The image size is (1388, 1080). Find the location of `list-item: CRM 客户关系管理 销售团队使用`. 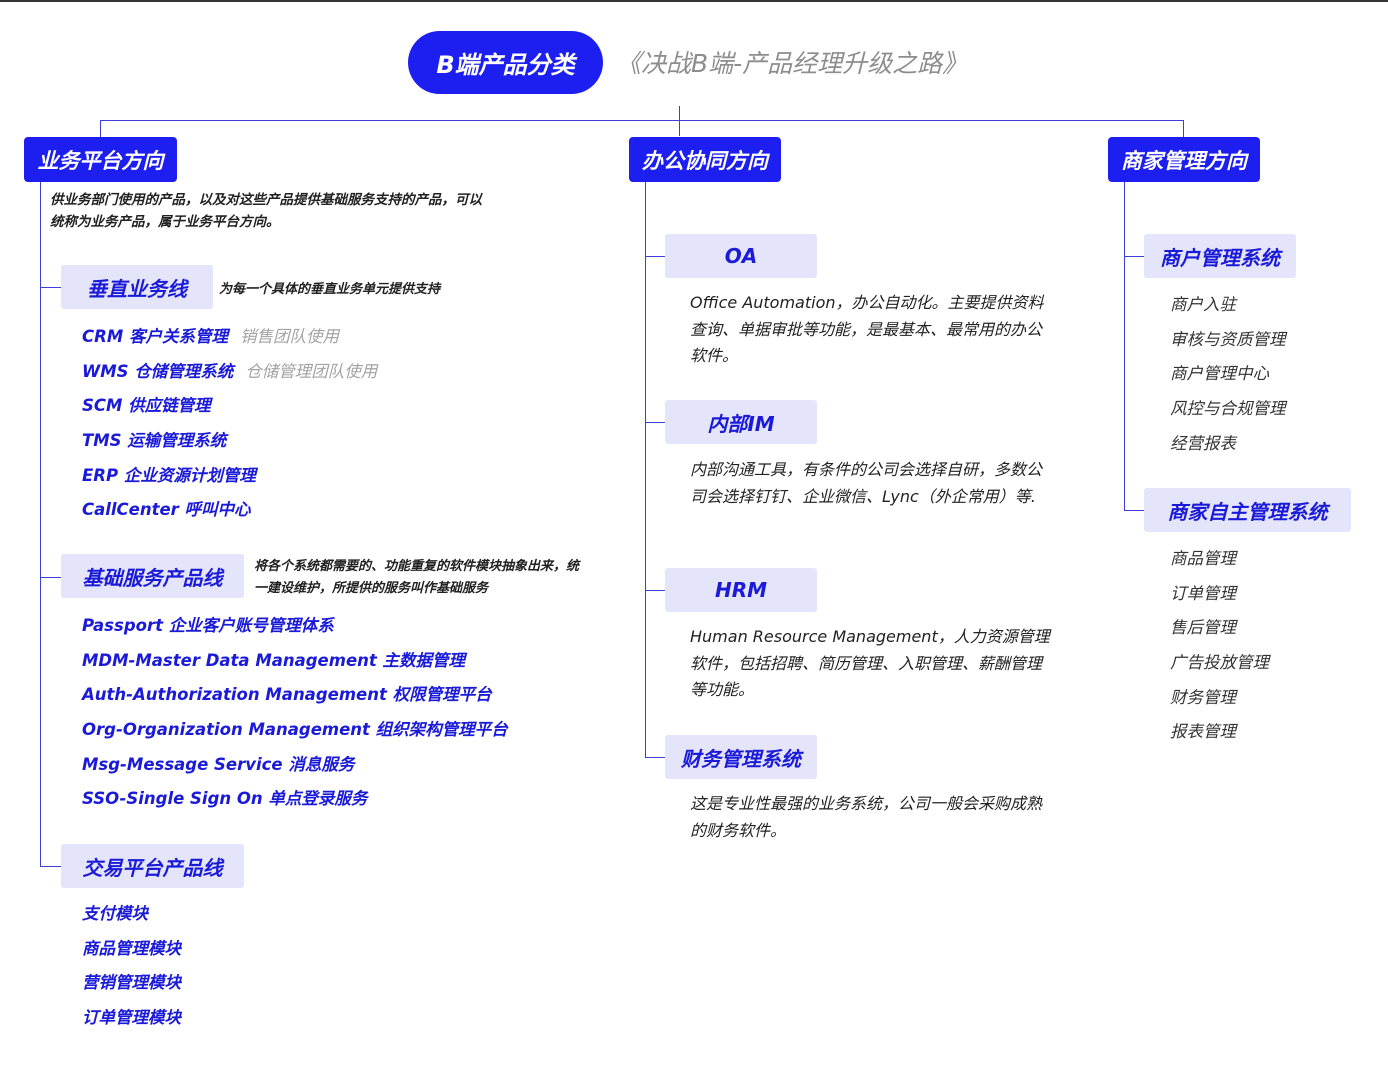

list-item: CRM 客户关系管理 销售团队使用 is located at coordinates (210, 336).